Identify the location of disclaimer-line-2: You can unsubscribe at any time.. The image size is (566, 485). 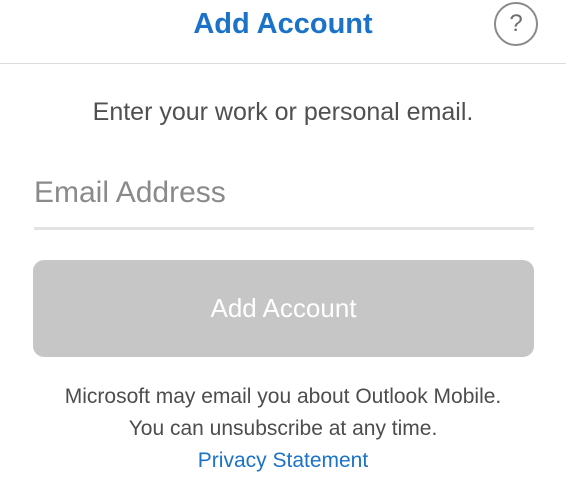
(283, 428).